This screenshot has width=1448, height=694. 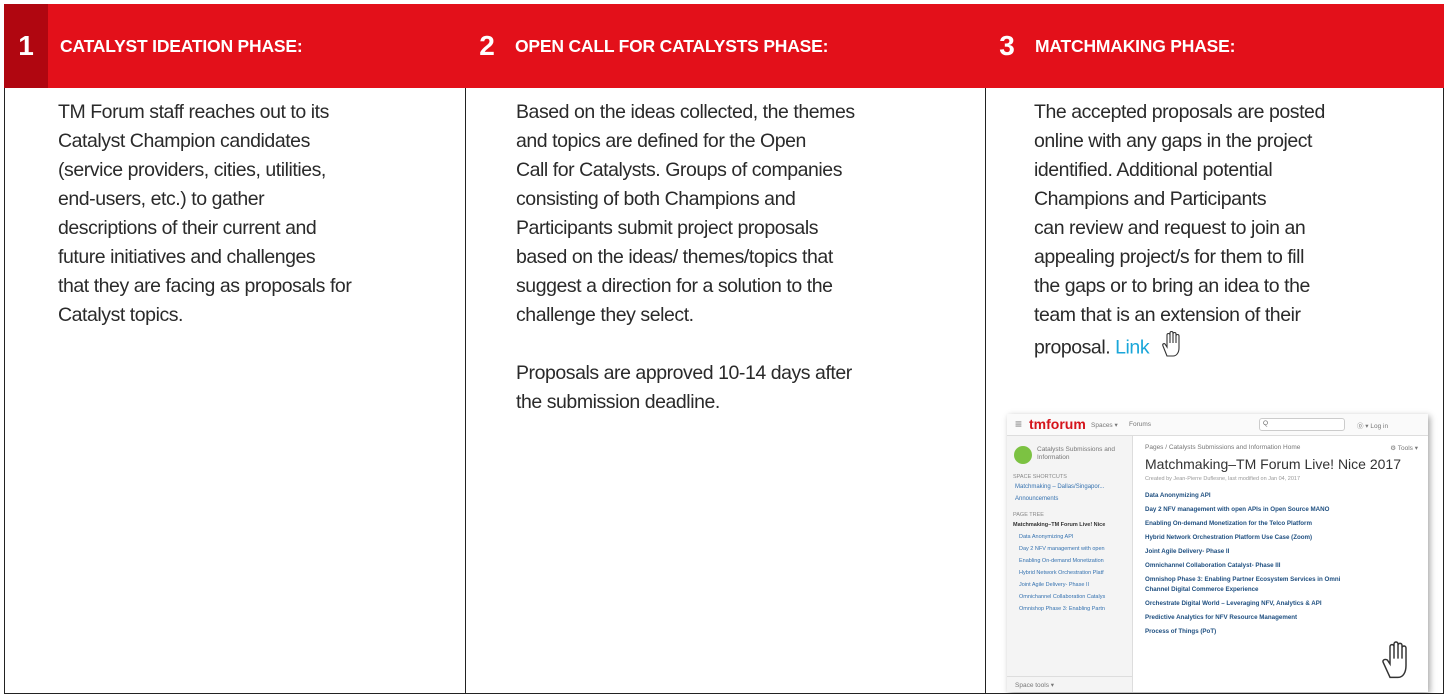 What do you see at coordinates (1075, 347) in the screenshot?
I see `text-fragment: proposal.` at bounding box center [1075, 347].